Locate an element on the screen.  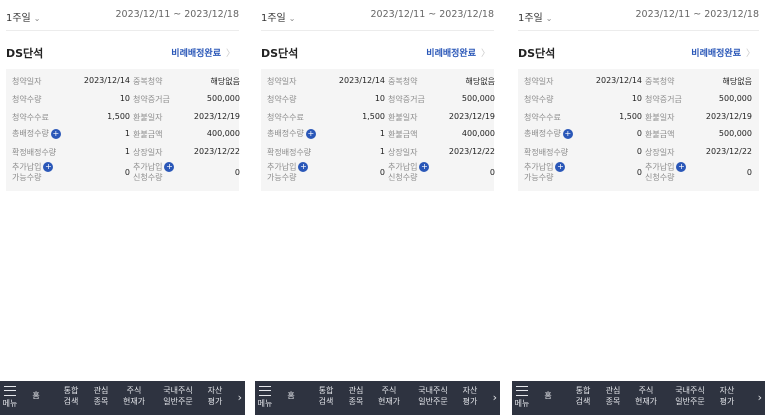
confirm-alloc-value: 1 is located at coordinates (382, 151).